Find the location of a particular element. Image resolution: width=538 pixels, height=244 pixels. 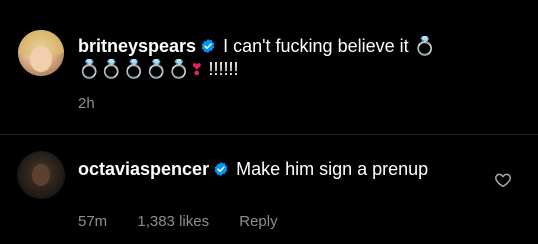

ring-emoji-row: 💍💍💍💍💍 is located at coordinates (134, 69).